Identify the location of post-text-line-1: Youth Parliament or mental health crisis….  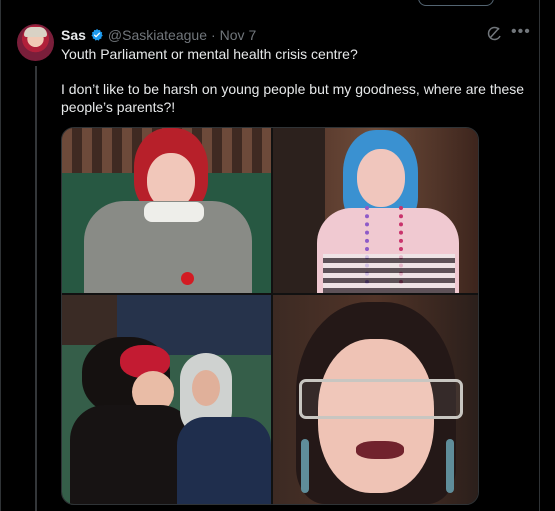
(209, 54).